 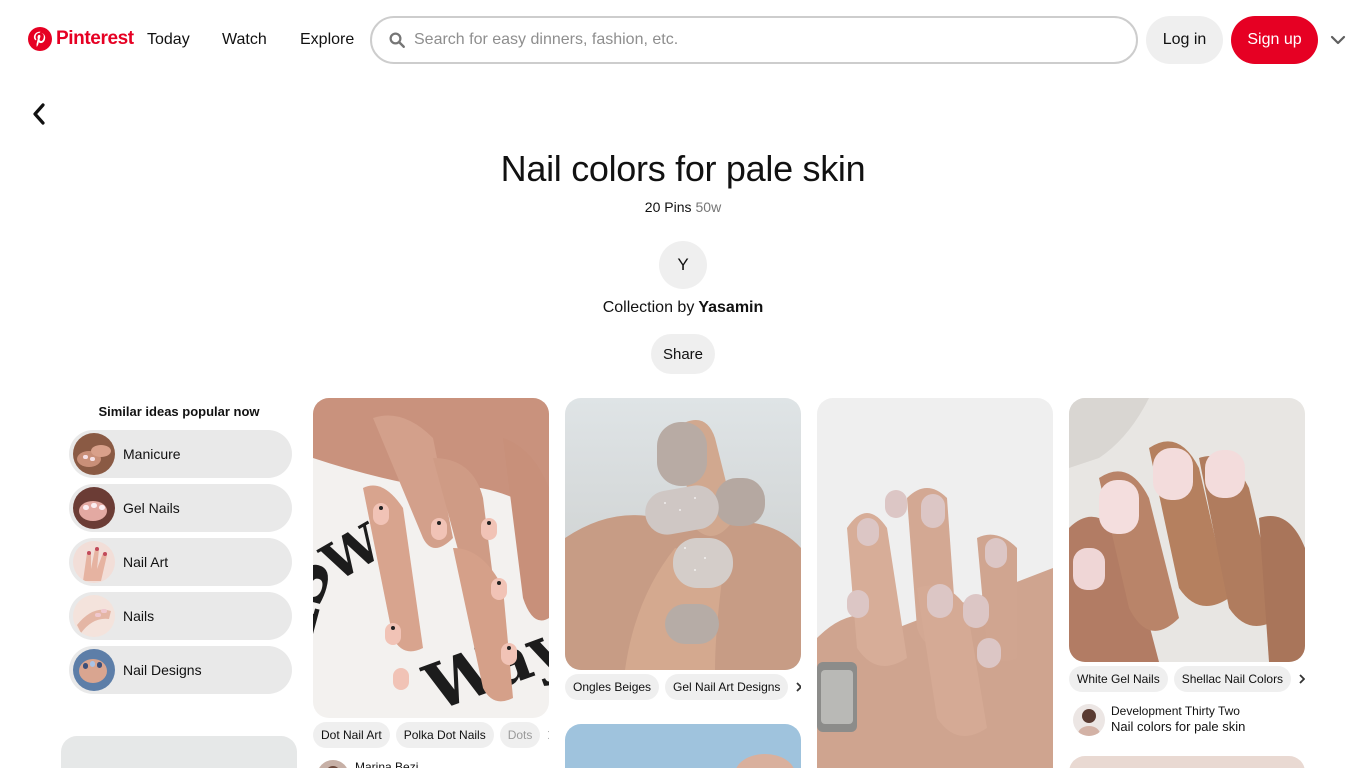 I want to click on chevron-left-icon, so click(x=39, y=114).